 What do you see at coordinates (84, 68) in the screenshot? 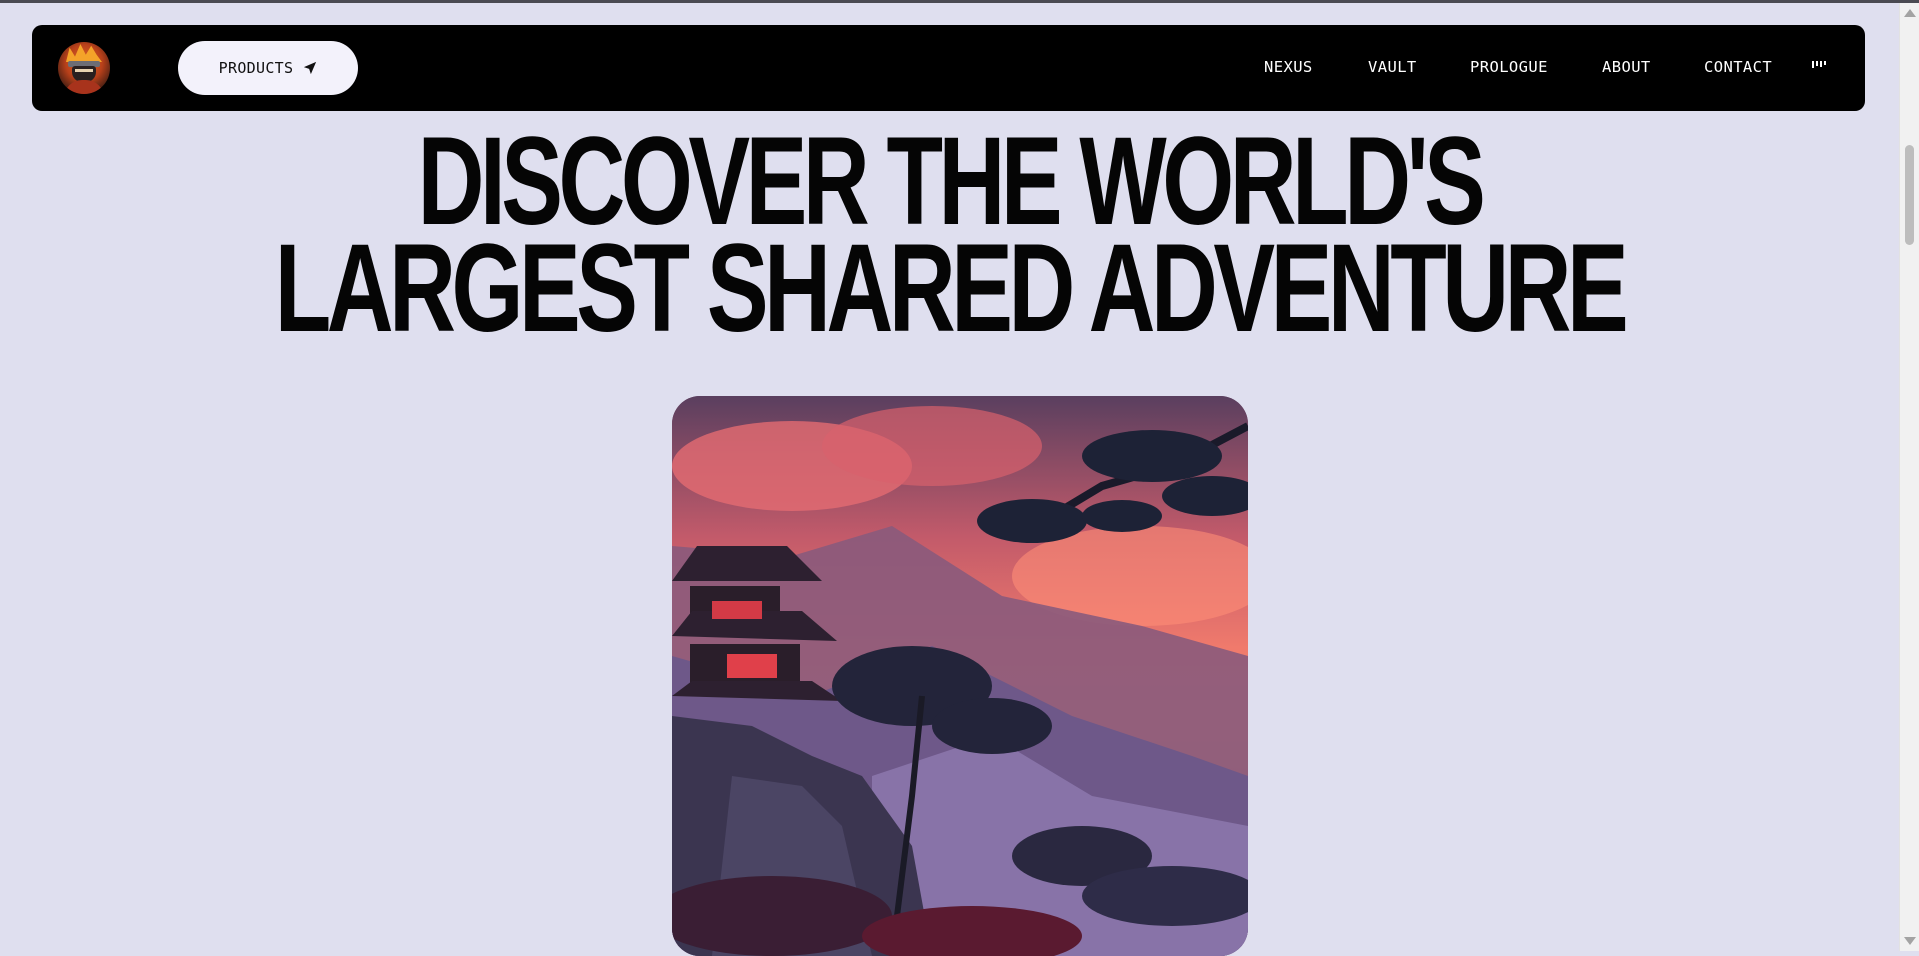
I see `logo-icon` at bounding box center [84, 68].